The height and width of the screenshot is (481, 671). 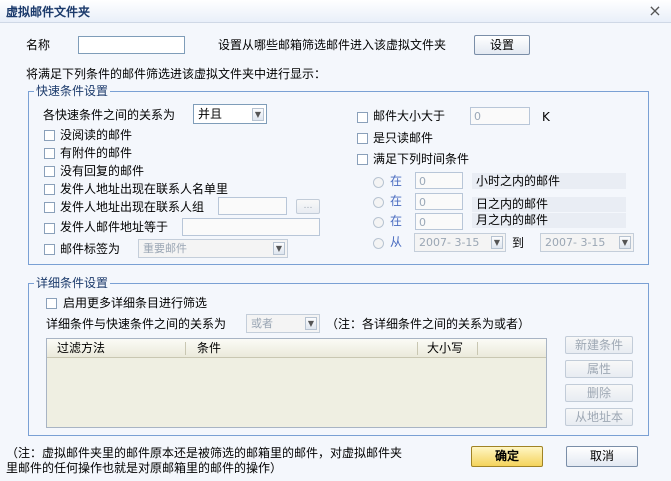 I want to click on detail-conditions-legend: 详细条件设置, so click(x=72, y=283).